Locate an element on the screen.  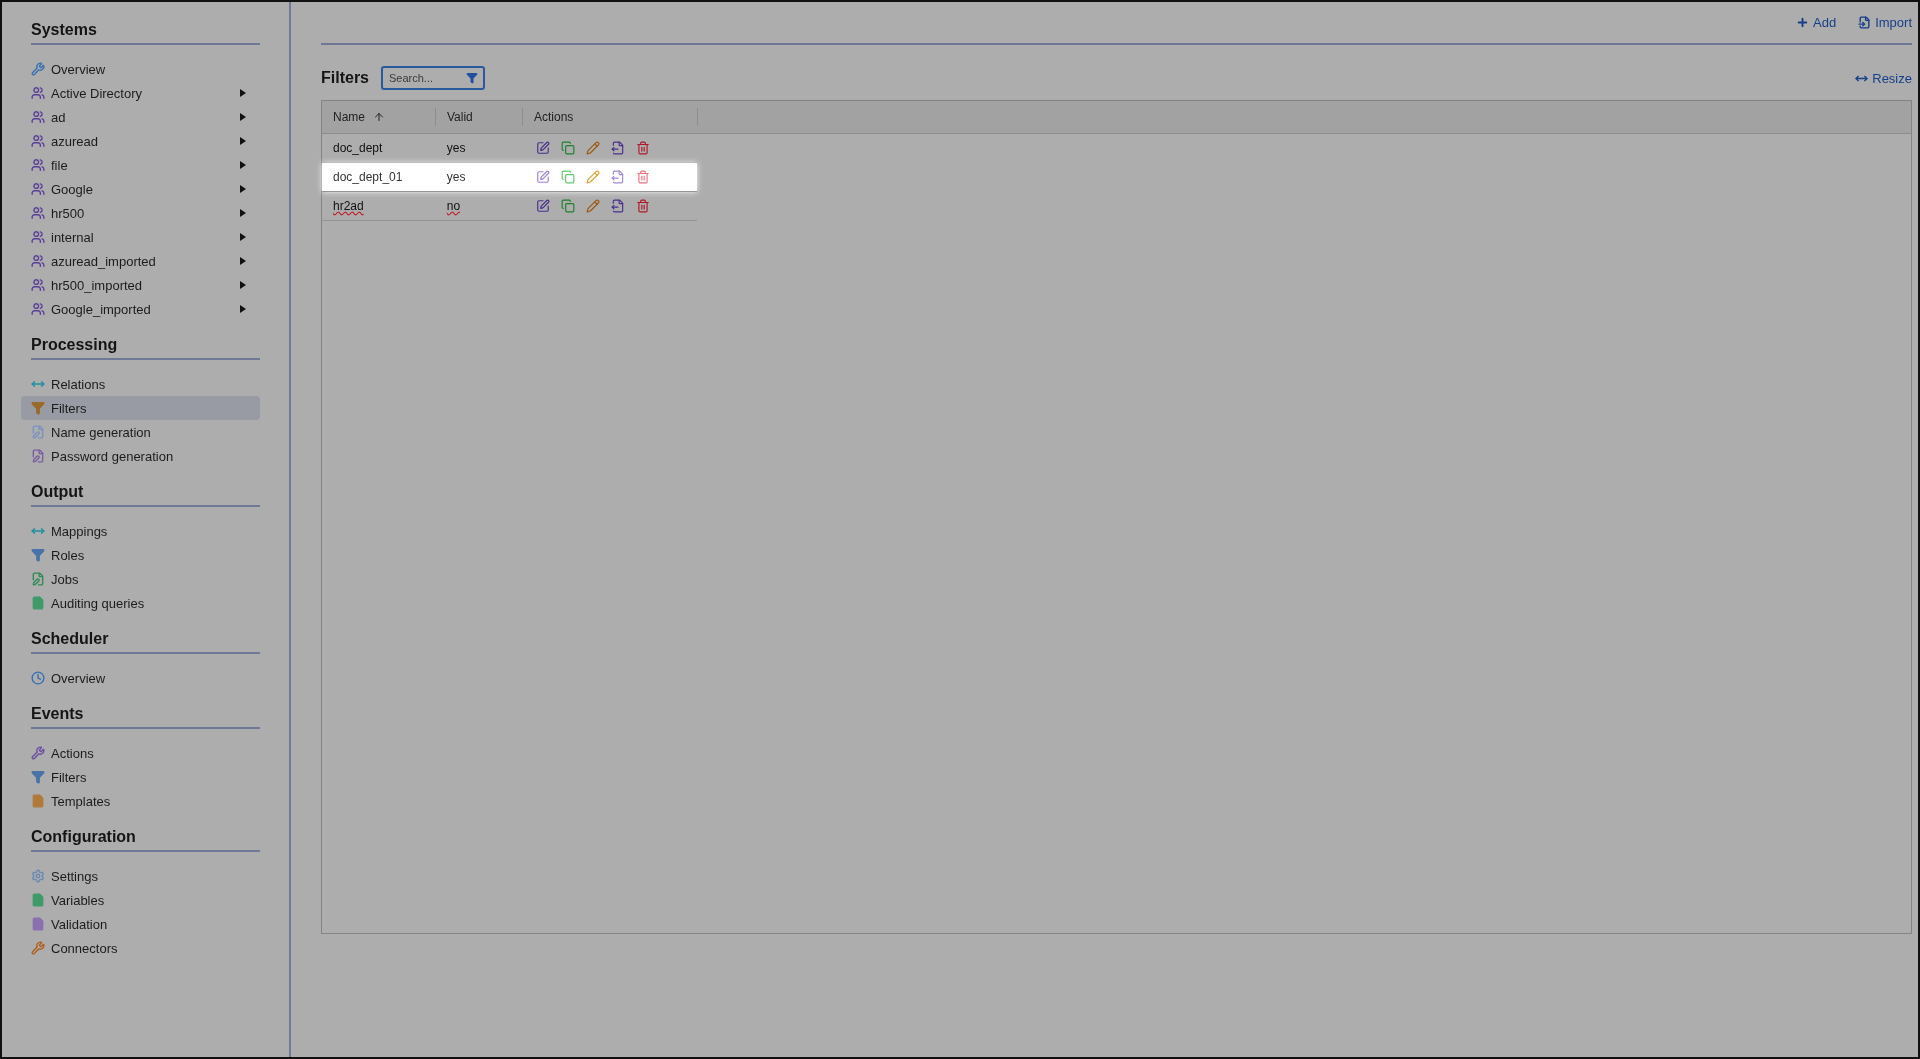
table-cell-text: doc_dept_01 is located at coordinates (368, 177).